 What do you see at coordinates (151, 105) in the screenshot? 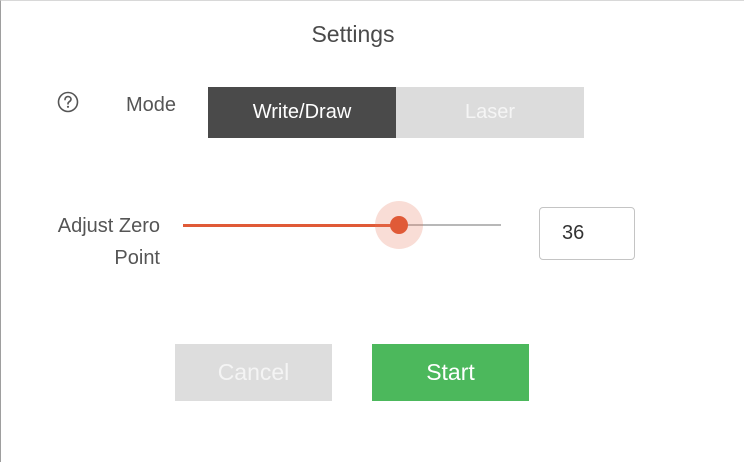
I see `mode-label: Mode` at bounding box center [151, 105].